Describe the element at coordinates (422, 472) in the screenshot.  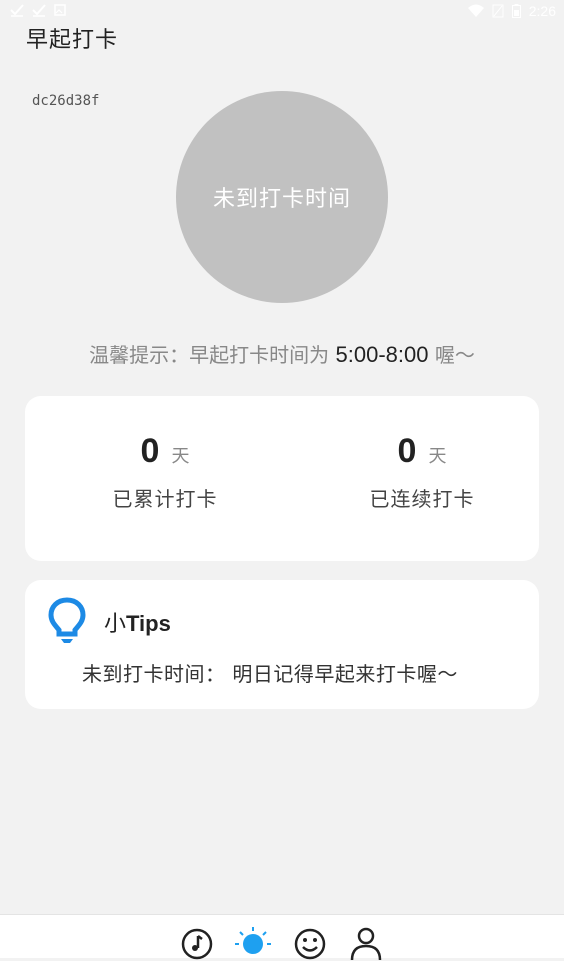
I see `stat-streak: 0 天 已连续打卡` at that location.